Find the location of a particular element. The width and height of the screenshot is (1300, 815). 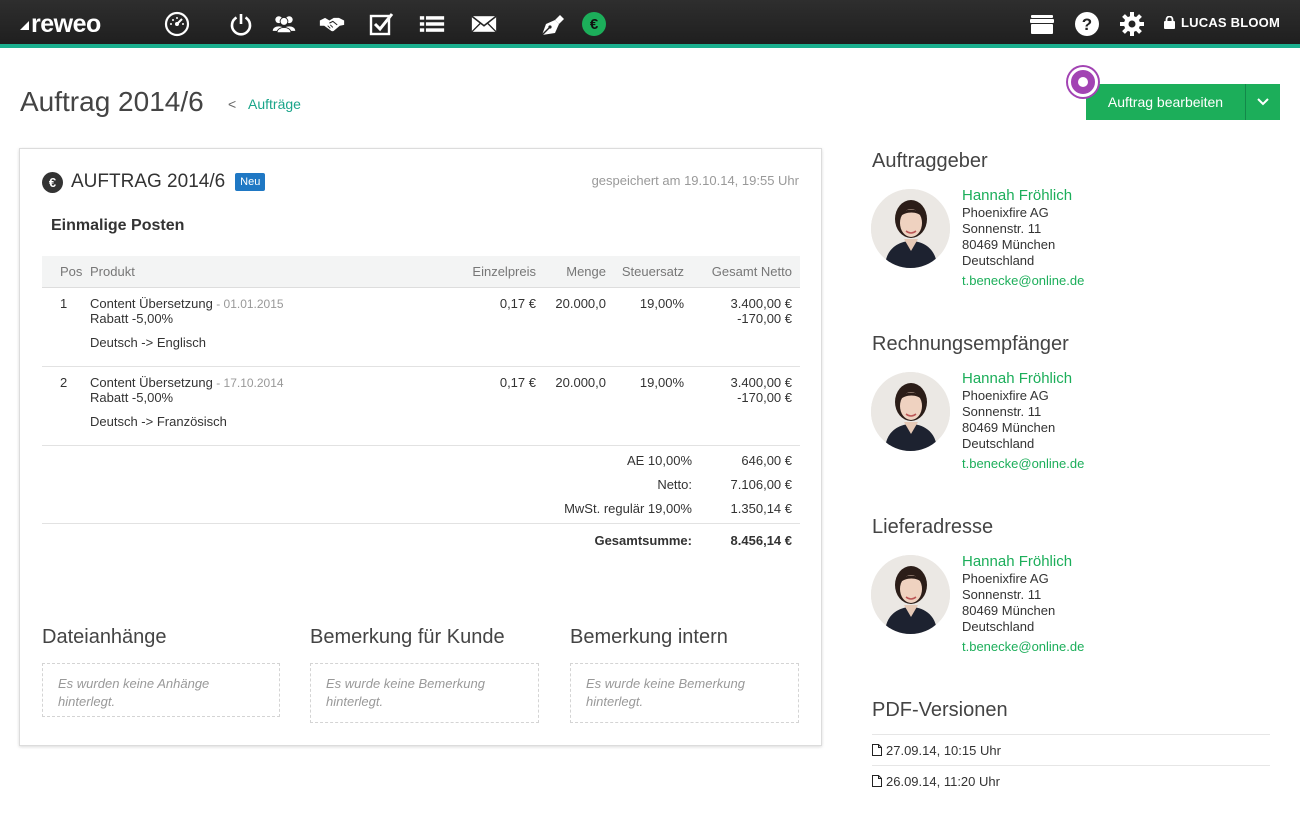

contacts-icon is located at coordinates (284, 24).